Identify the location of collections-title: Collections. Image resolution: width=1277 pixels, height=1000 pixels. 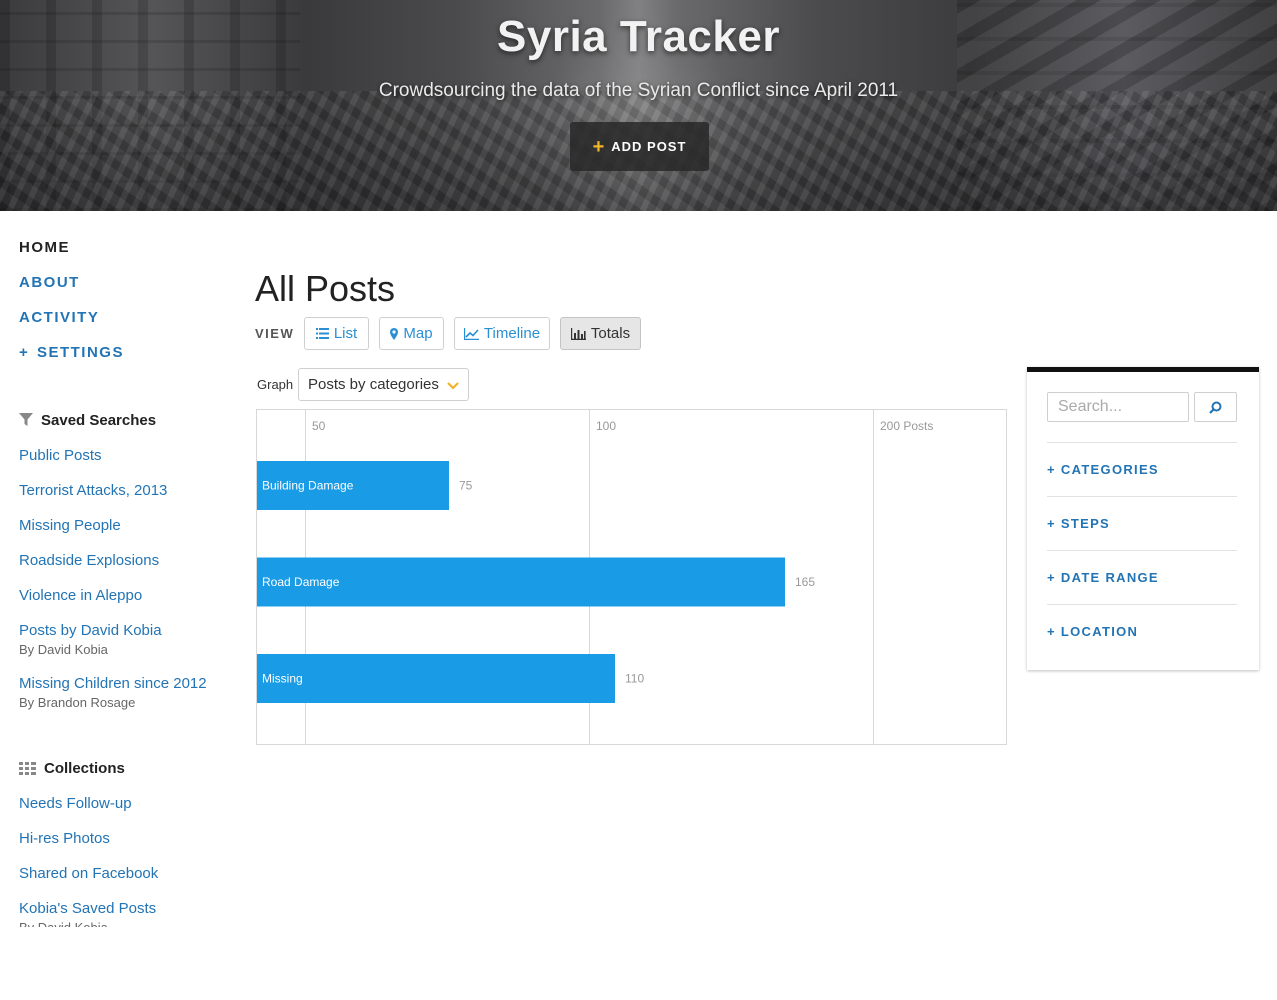
(84, 768).